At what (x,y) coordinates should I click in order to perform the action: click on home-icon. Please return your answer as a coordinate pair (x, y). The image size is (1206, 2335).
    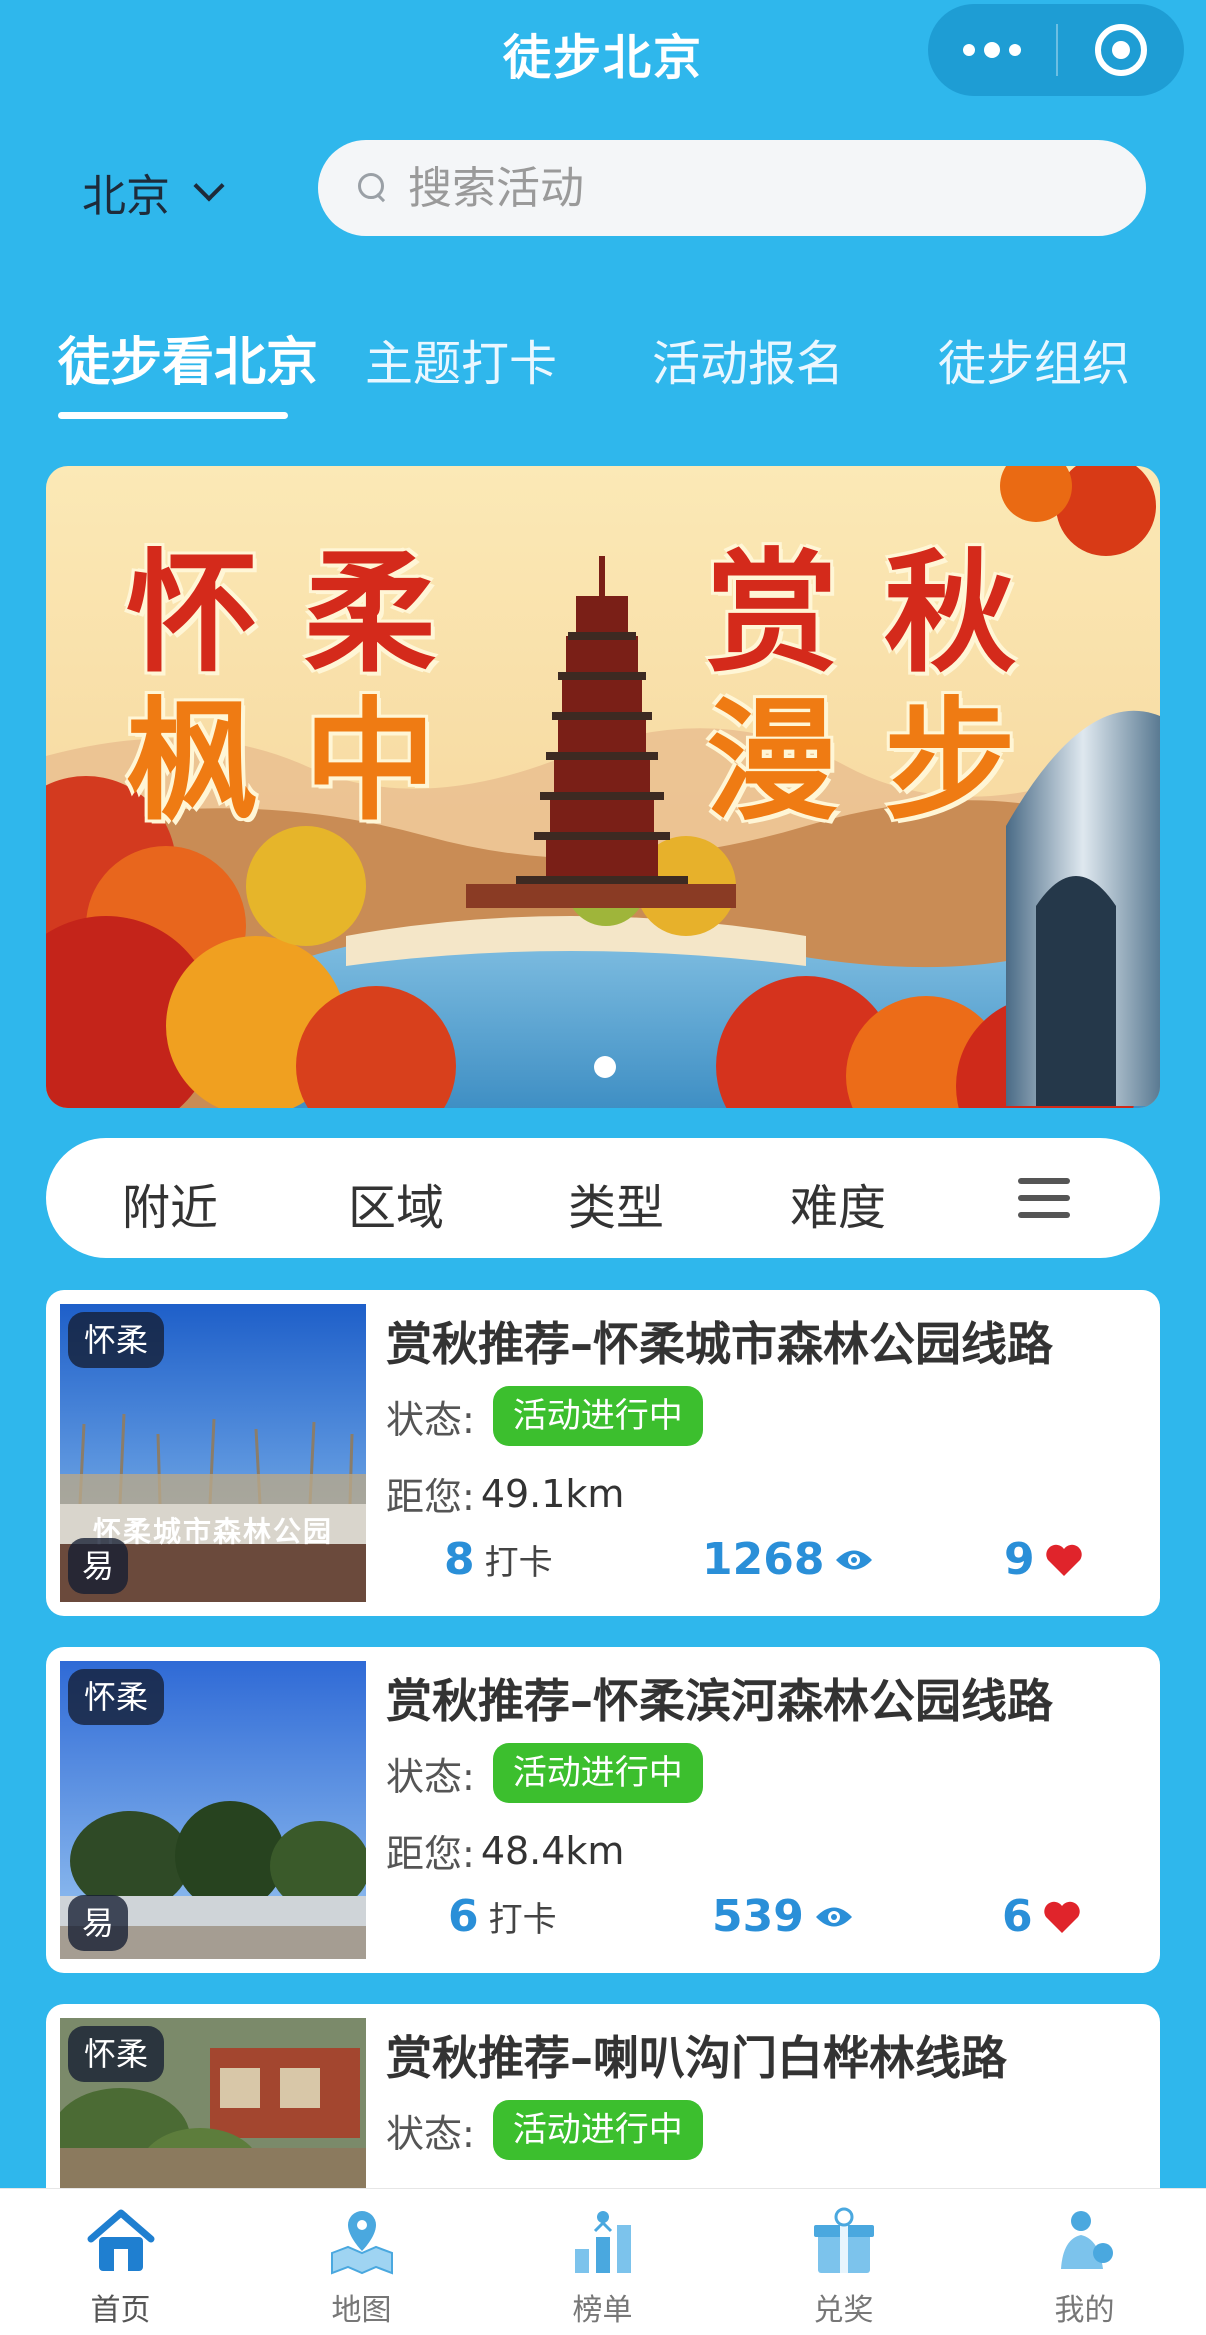
    Looking at the image, I should click on (120, 2240).